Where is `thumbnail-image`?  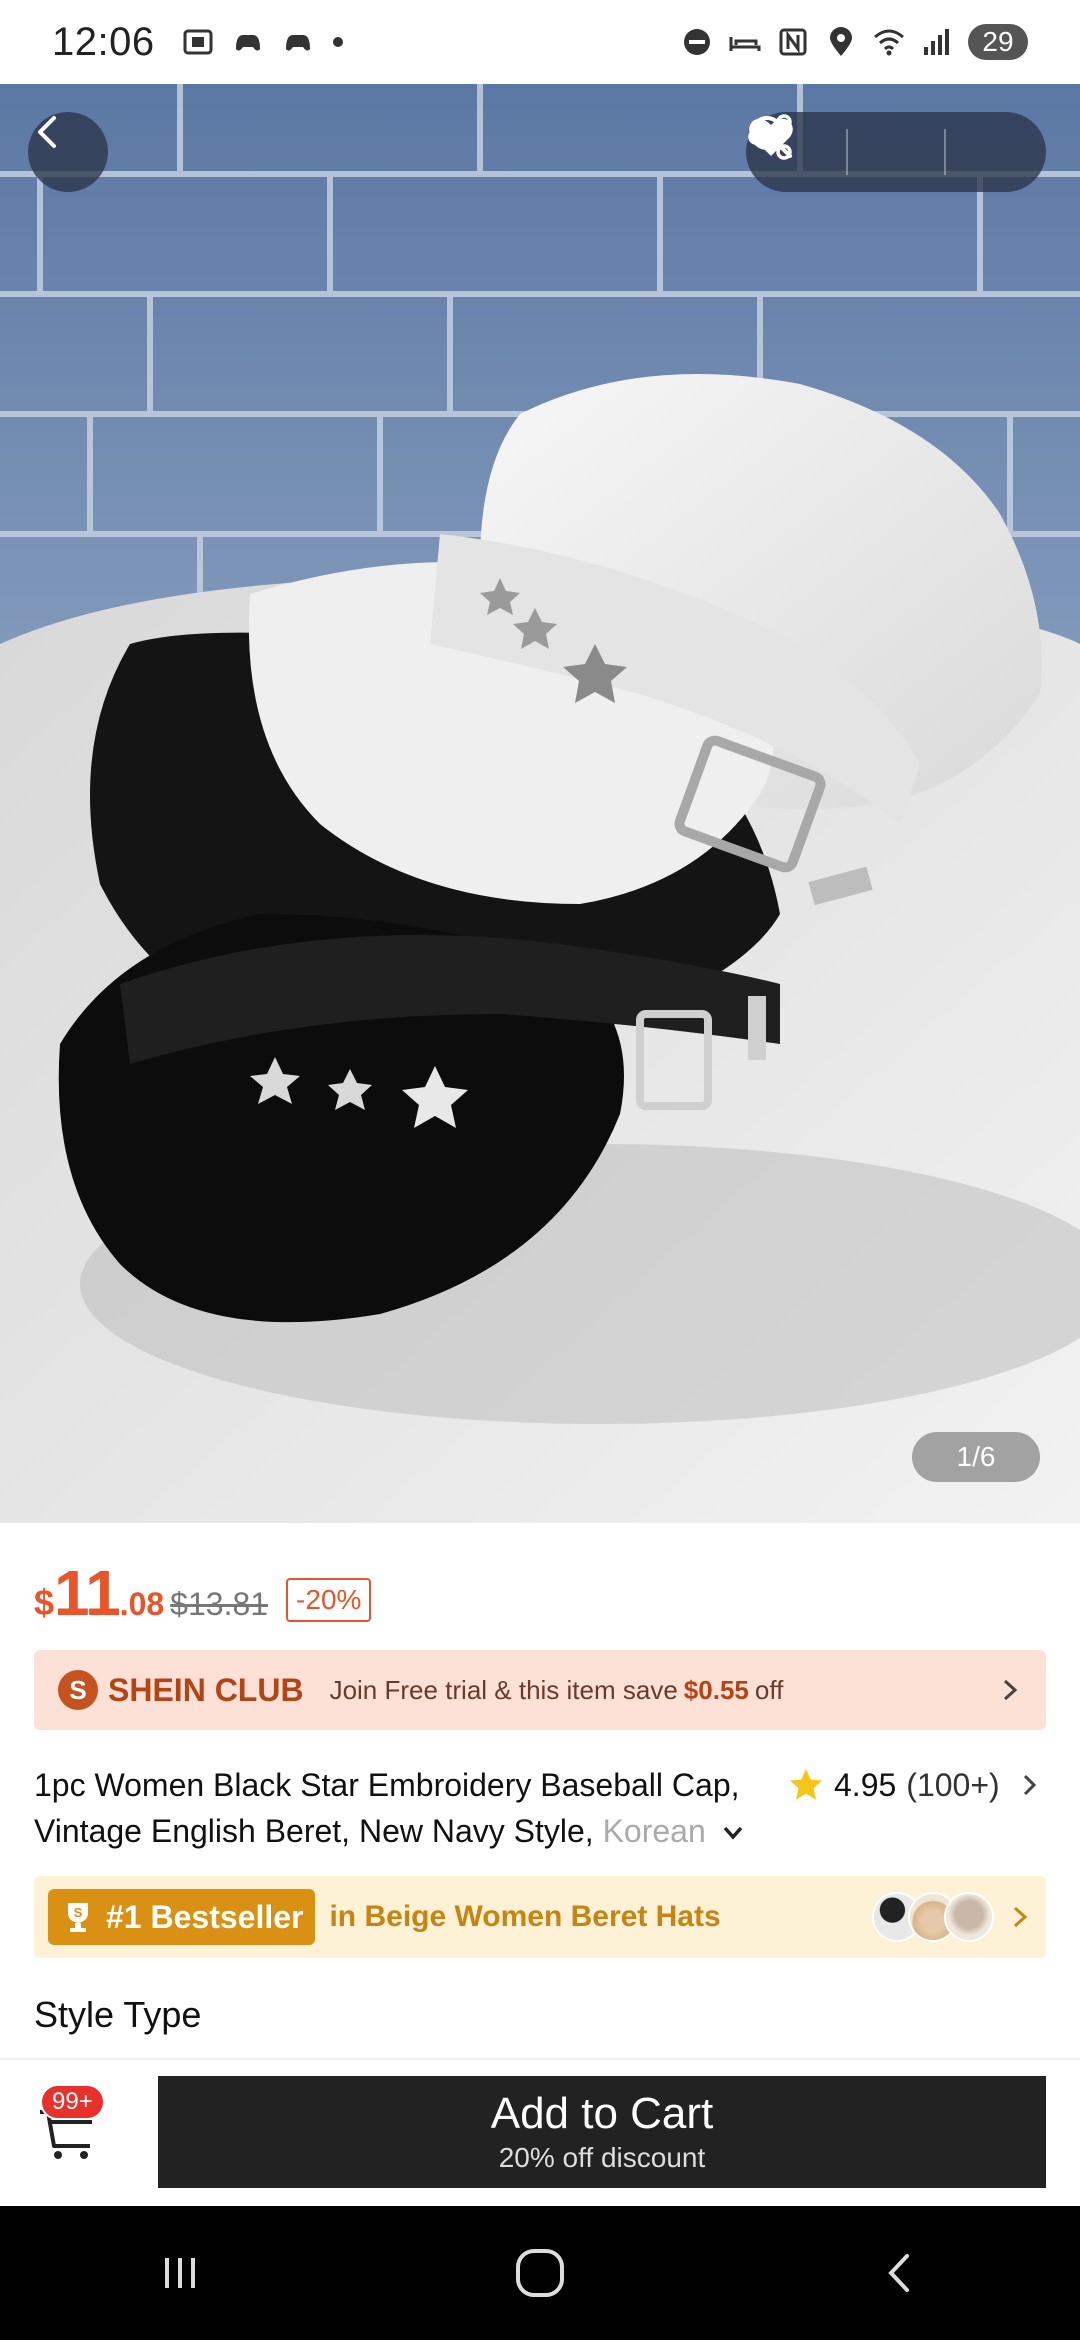 thumbnail-image is located at coordinates (969, 1917).